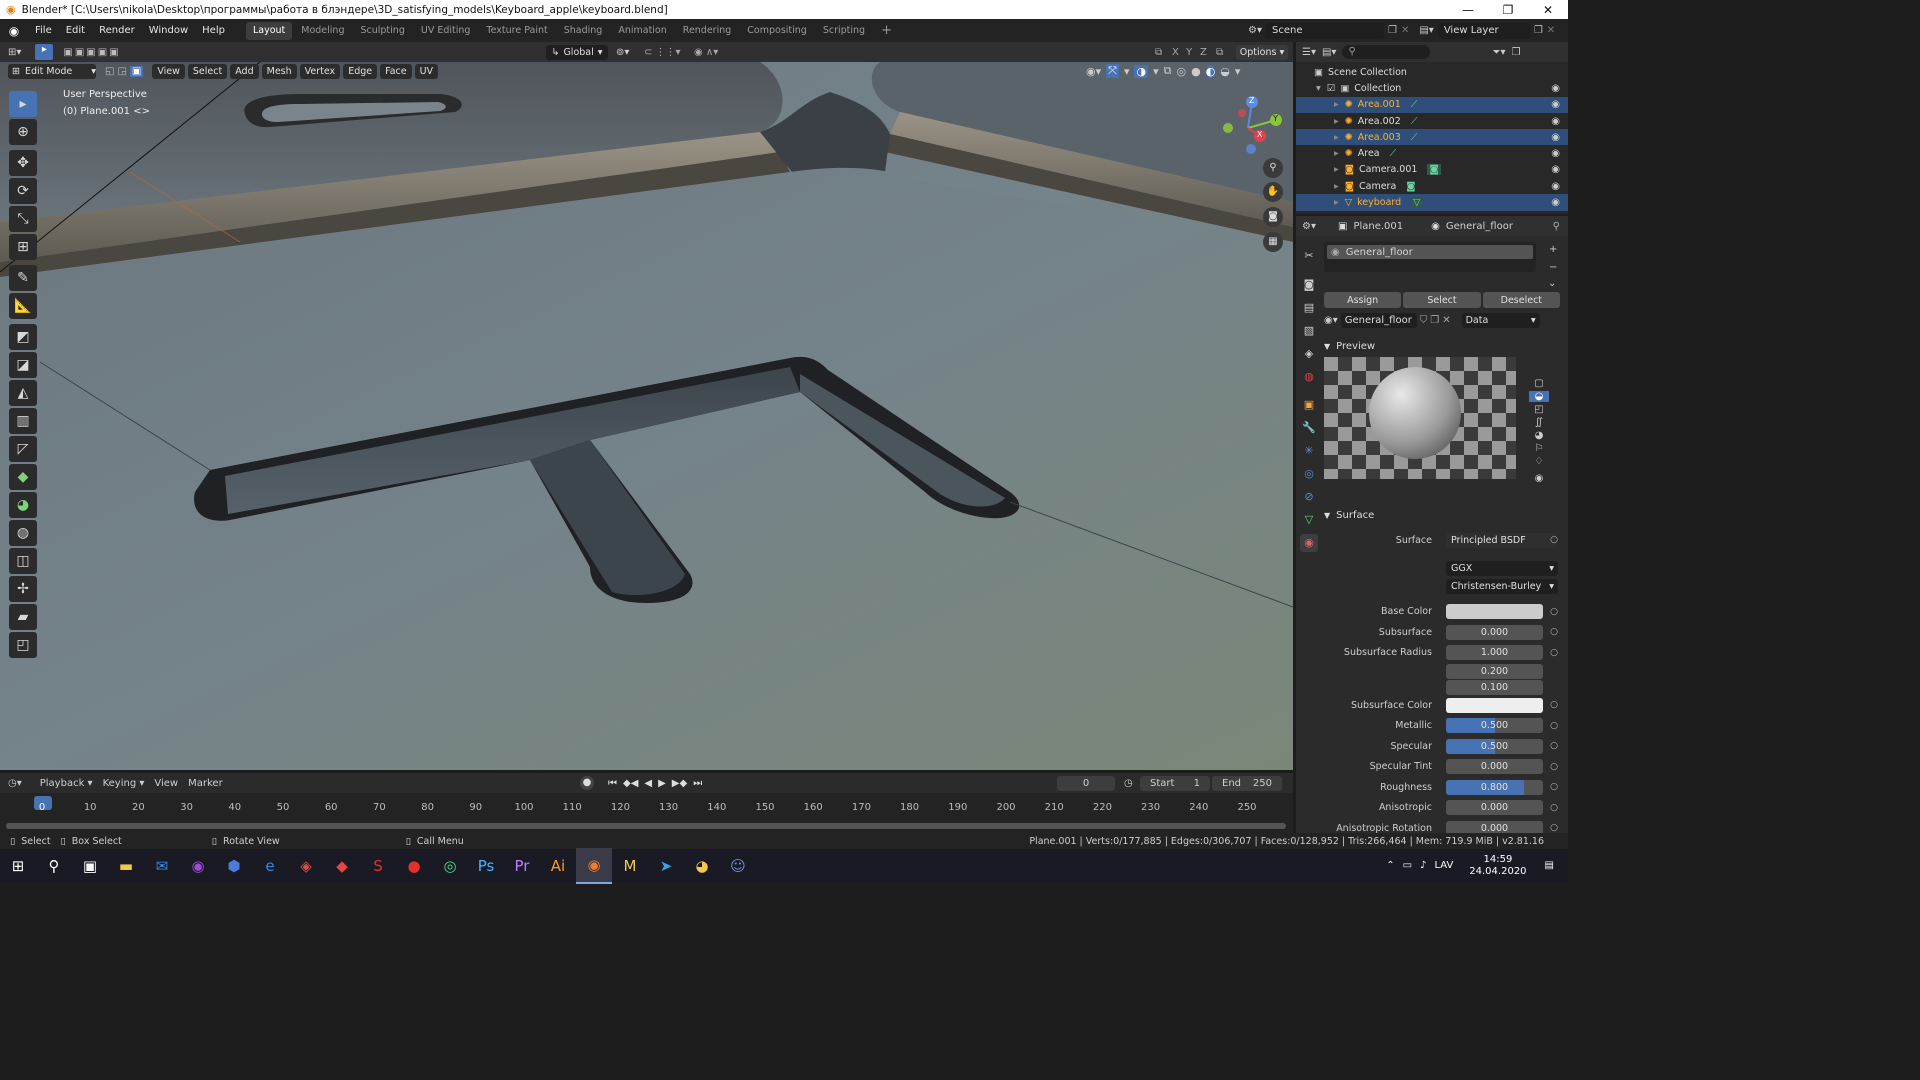  I want to click on rip-region-tool-icon: ◰, so click(23, 645).